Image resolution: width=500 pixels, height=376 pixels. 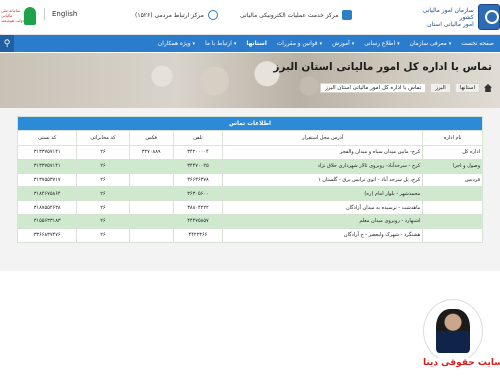 I want to click on nav-item-label: قوانین و مقررات, so click(x=297, y=43).